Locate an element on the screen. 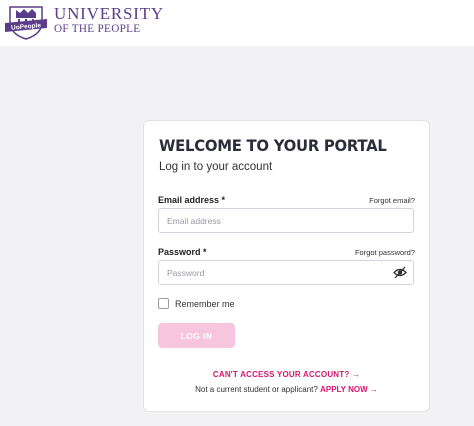  apply-now-link: APPLY NOW → is located at coordinates (349, 389).